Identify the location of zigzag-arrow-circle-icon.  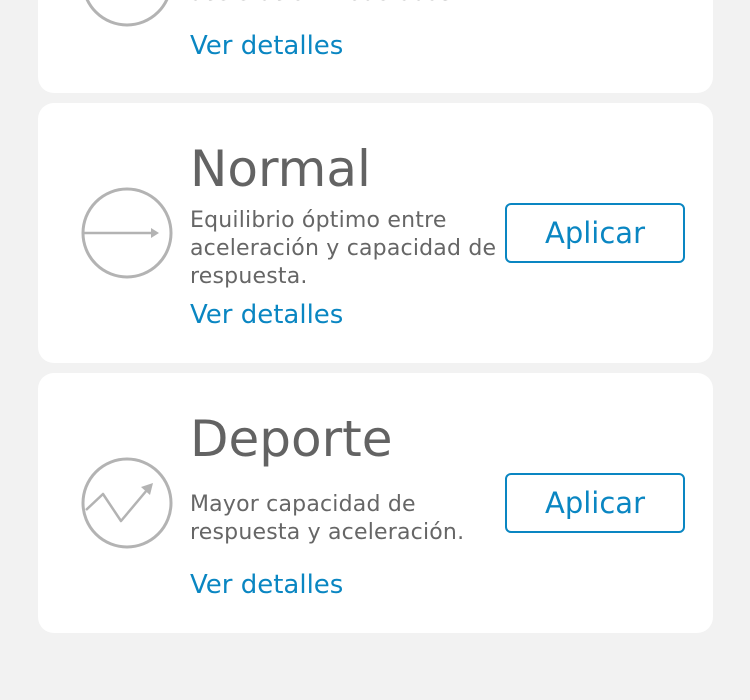
(127, 503).